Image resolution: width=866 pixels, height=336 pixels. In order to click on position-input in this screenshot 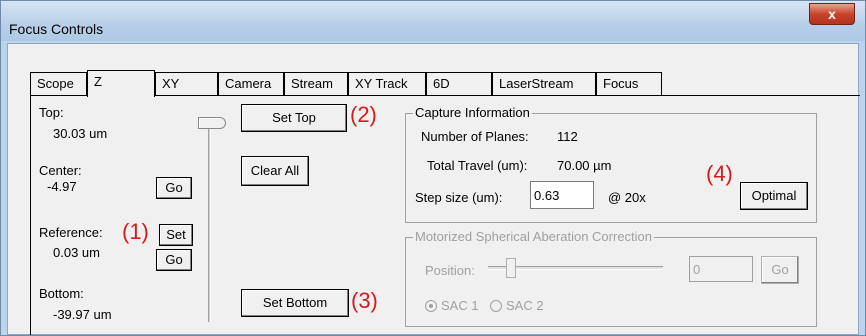, I will do `click(721, 269)`.